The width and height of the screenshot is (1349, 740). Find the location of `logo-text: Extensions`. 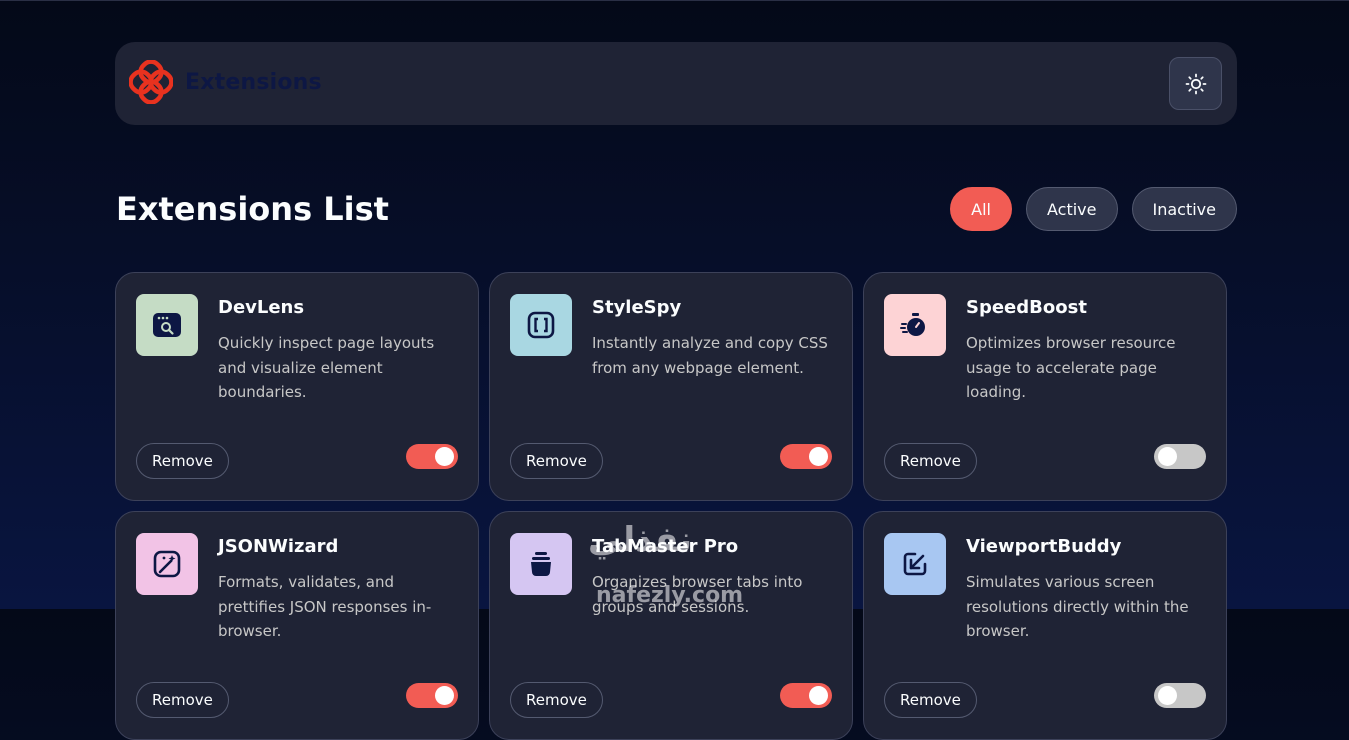

logo-text: Extensions is located at coordinates (253, 82).